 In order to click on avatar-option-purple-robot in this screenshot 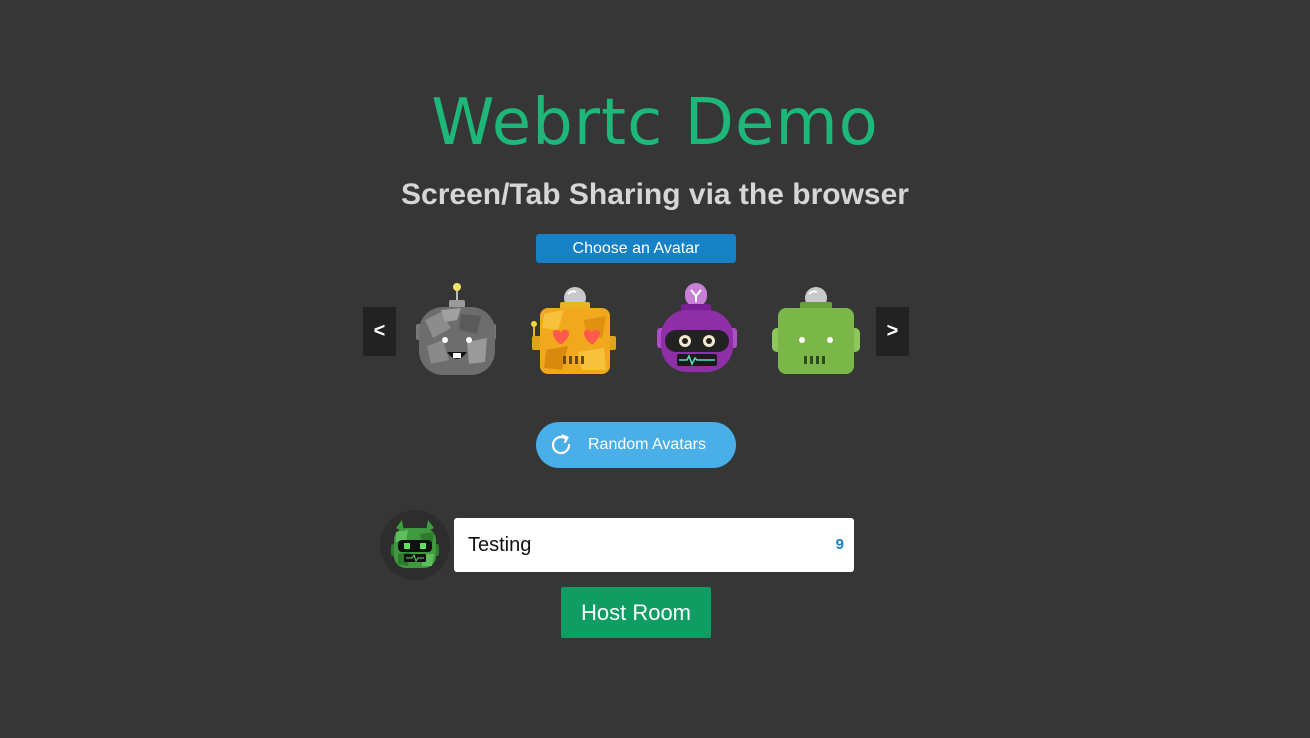, I will do `click(696, 330)`.